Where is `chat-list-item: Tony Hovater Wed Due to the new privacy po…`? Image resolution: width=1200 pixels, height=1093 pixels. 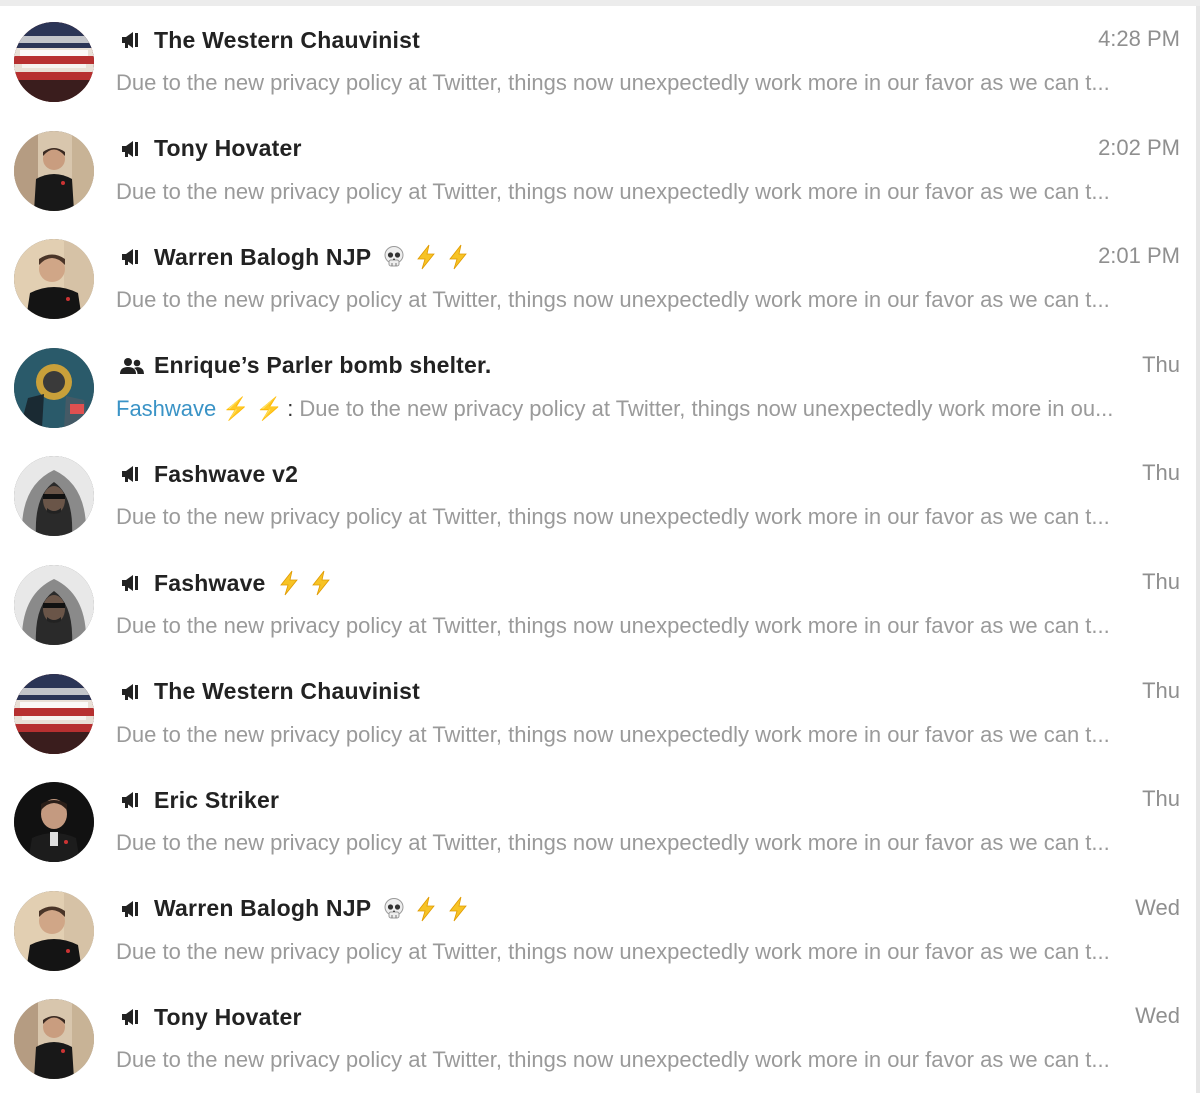
chat-list-item: Tony Hovater Wed Due to the new privacy po… is located at coordinates (598, 1031).